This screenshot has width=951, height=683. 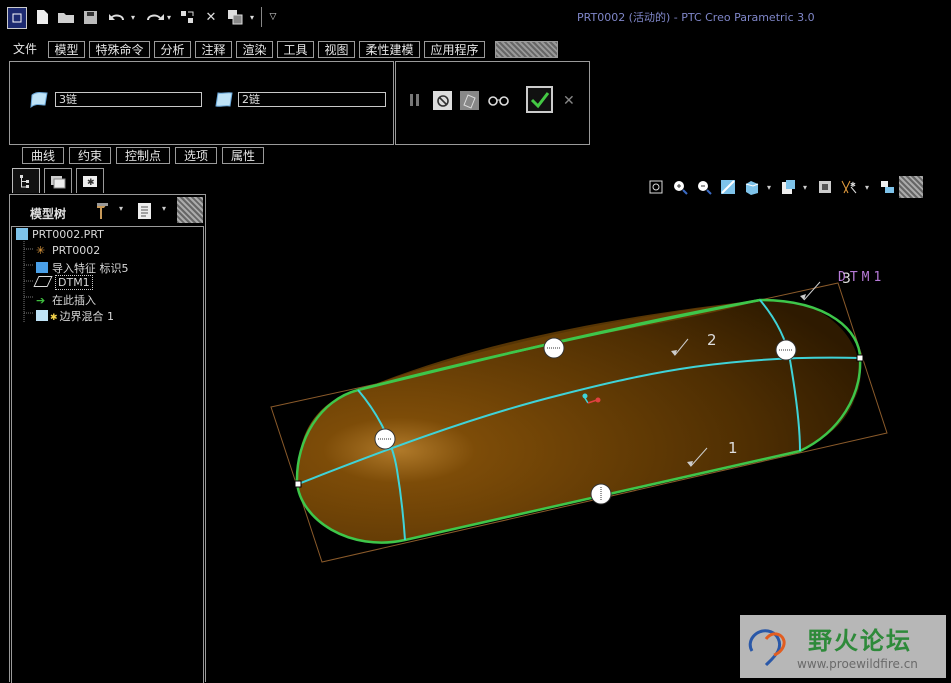 What do you see at coordinates (454, 49) in the screenshot?
I see `menu-applications: 应用程序` at bounding box center [454, 49].